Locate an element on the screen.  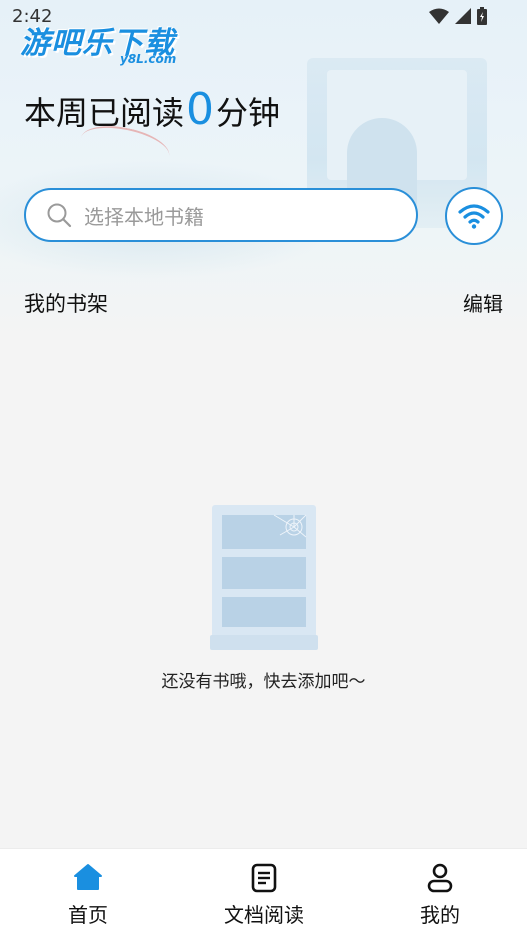
wifi-signal-icon is located at coordinates (439, 16).